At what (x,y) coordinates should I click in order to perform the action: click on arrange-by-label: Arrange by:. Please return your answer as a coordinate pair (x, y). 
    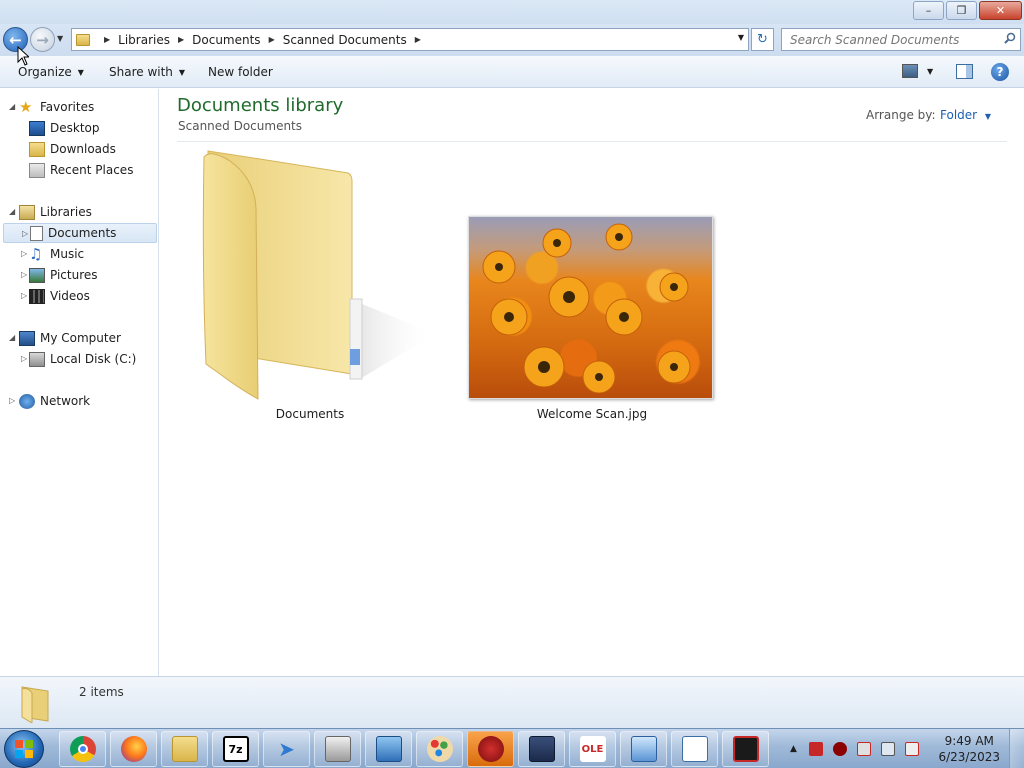
    Looking at the image, I should click on (901, 115).